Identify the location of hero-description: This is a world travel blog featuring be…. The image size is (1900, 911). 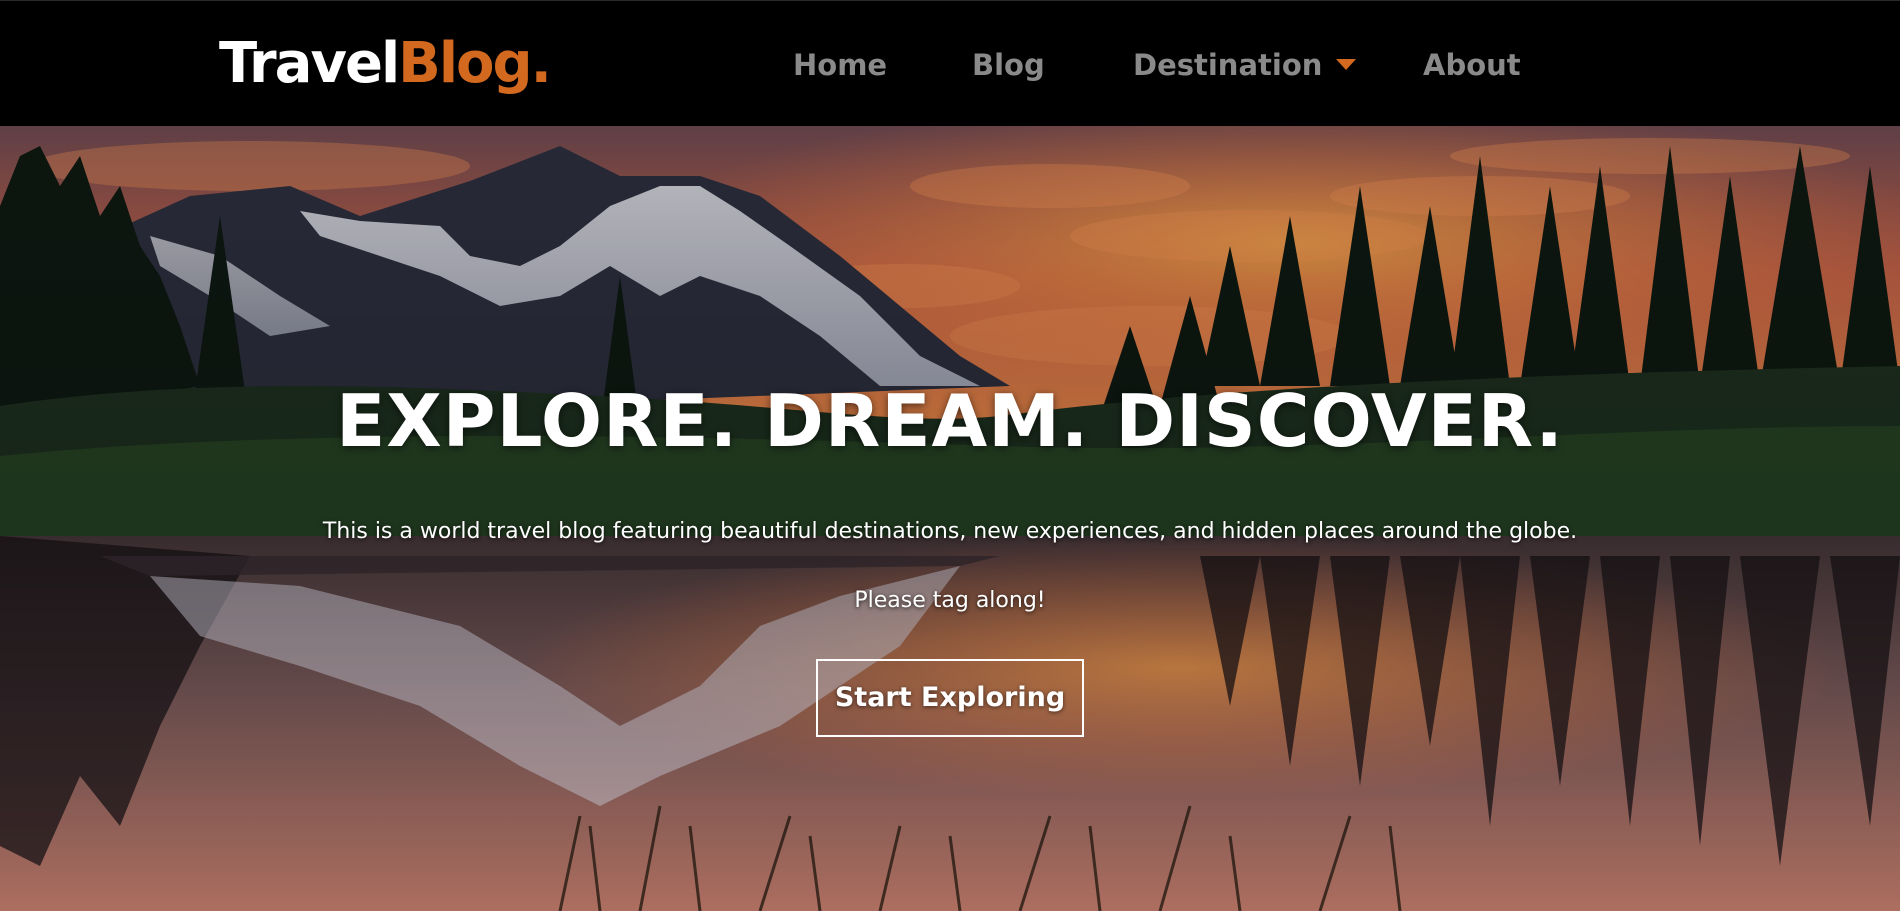
(950, 531).